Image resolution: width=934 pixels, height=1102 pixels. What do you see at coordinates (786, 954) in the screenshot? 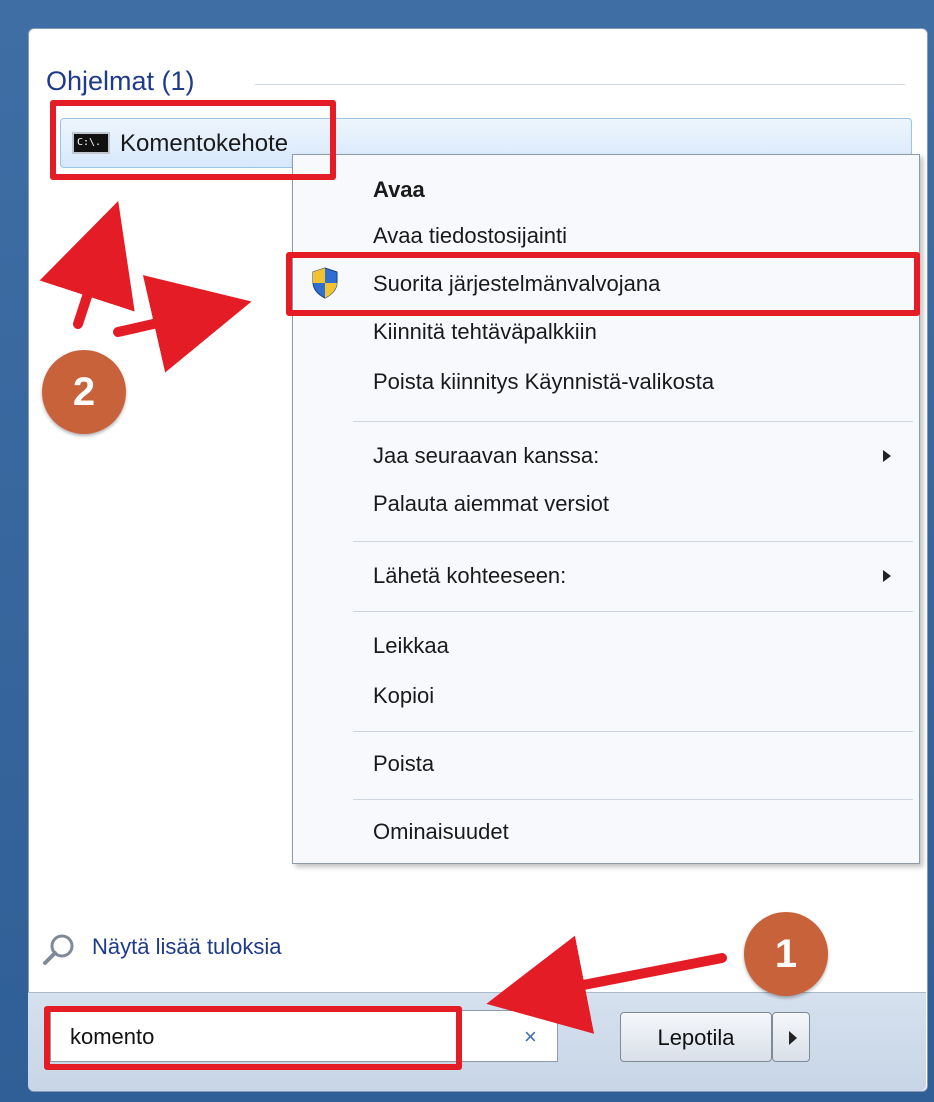
I see `step-1-badge: 1` at bounding box center [786, 954].